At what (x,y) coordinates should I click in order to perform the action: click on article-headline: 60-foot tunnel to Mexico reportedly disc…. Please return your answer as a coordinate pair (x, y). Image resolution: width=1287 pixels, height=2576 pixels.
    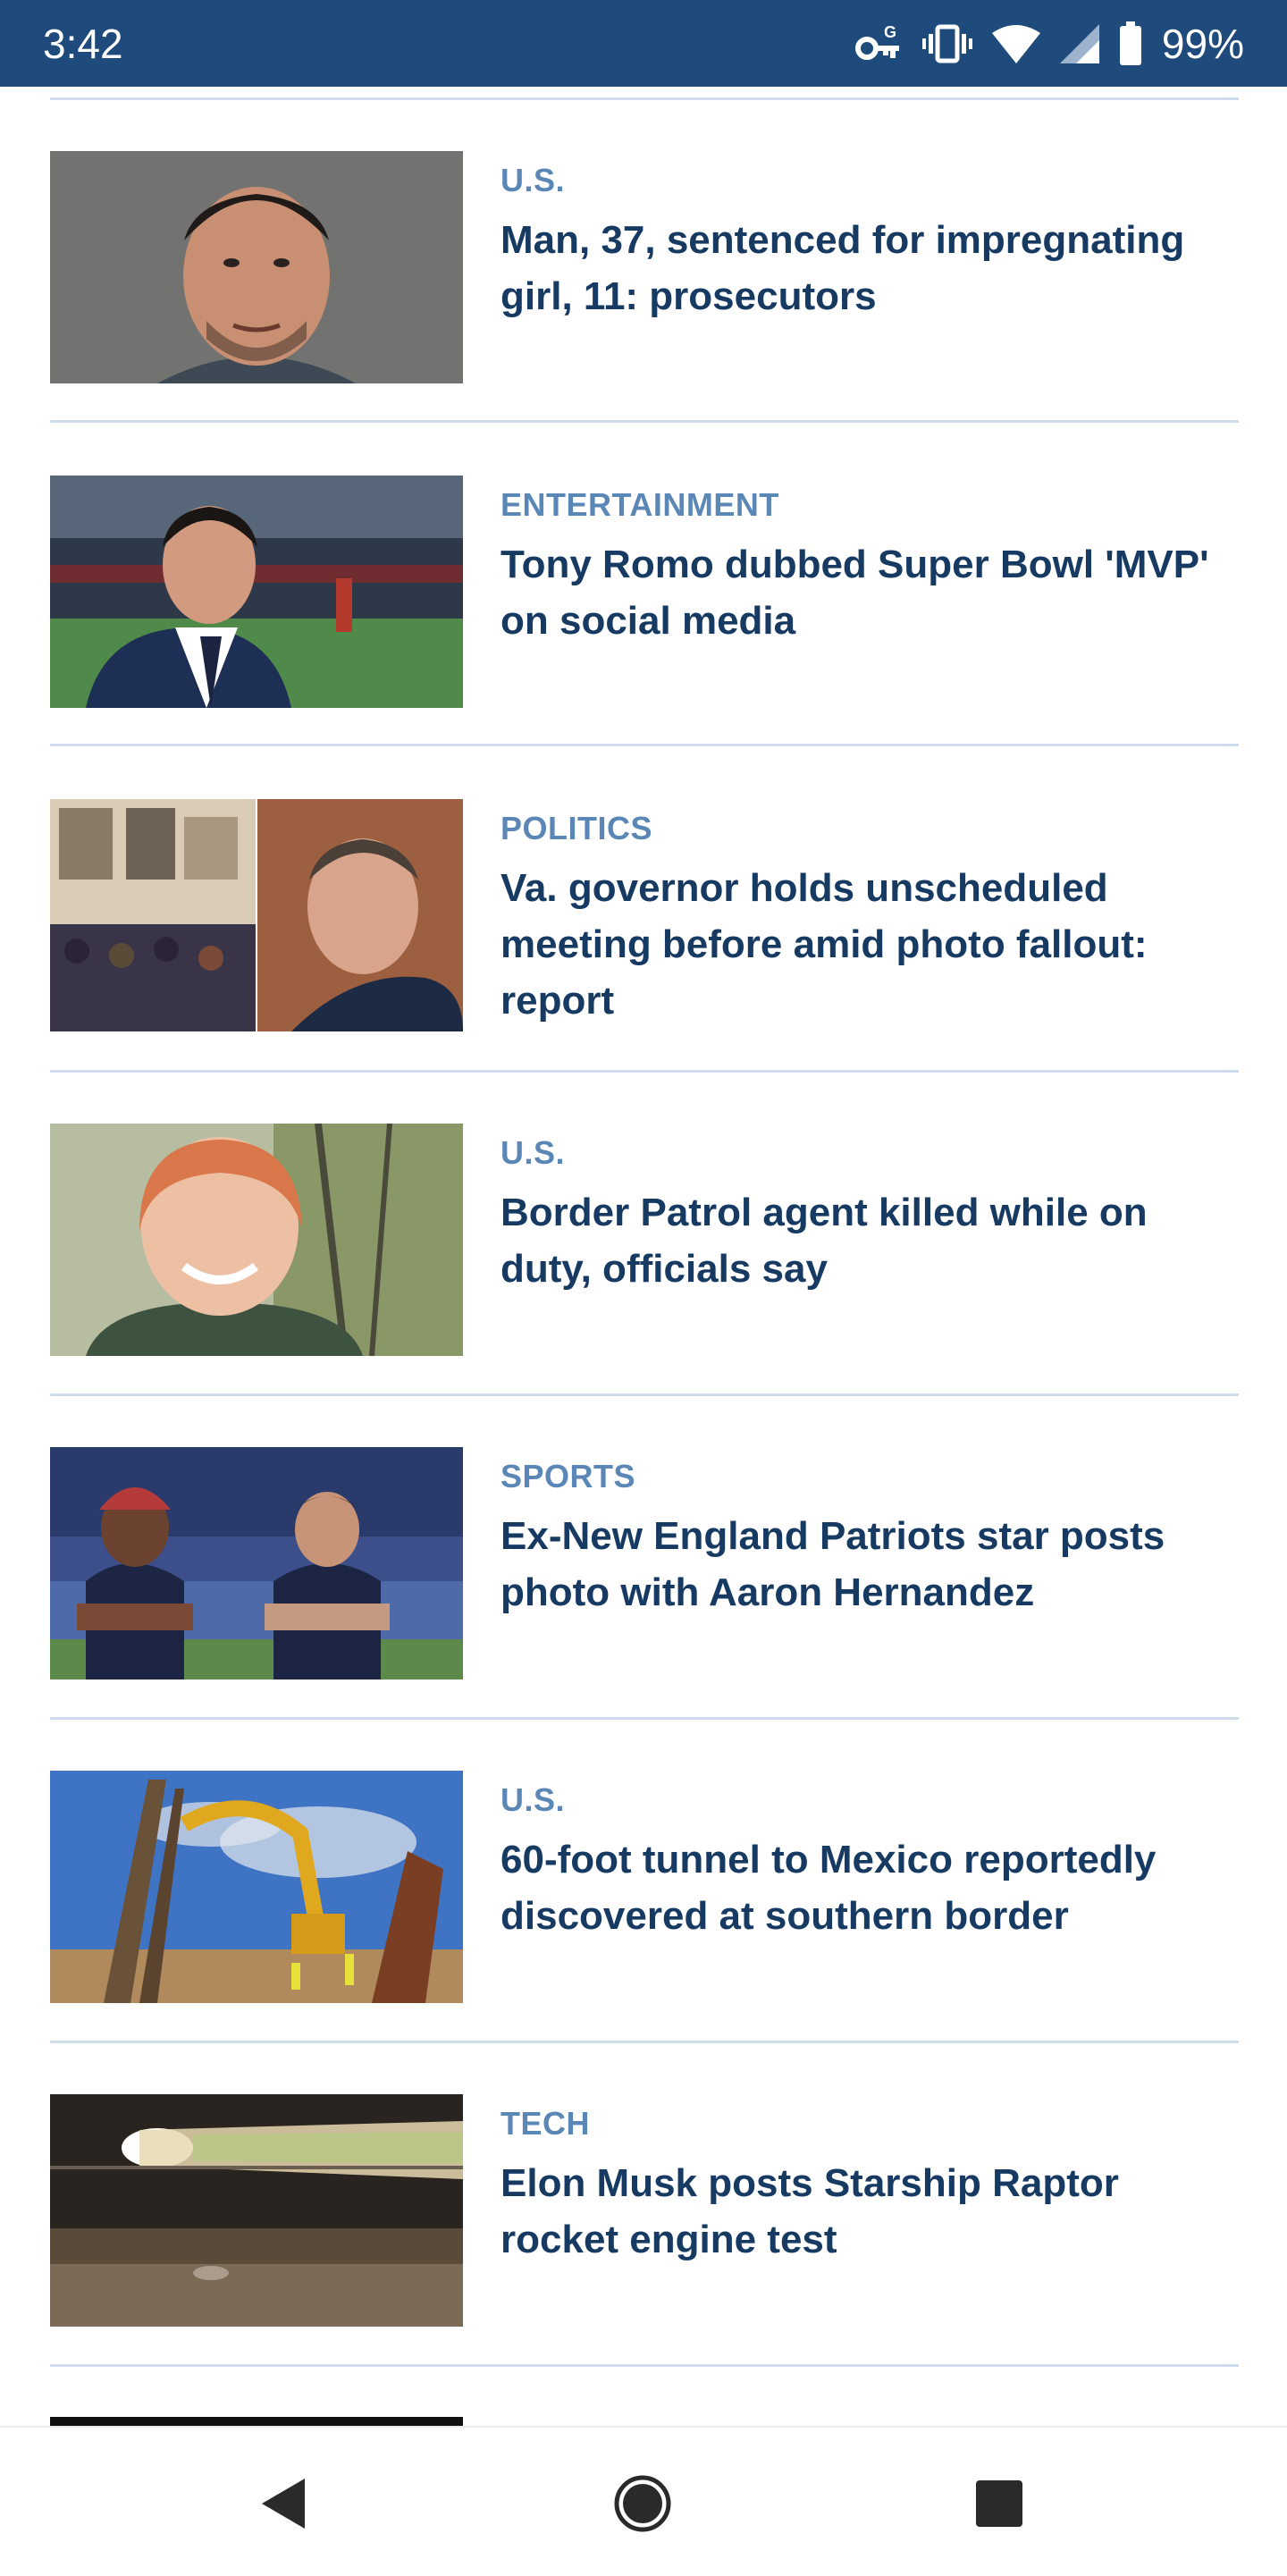
    Looking at the image, I should click on (871, 1888).